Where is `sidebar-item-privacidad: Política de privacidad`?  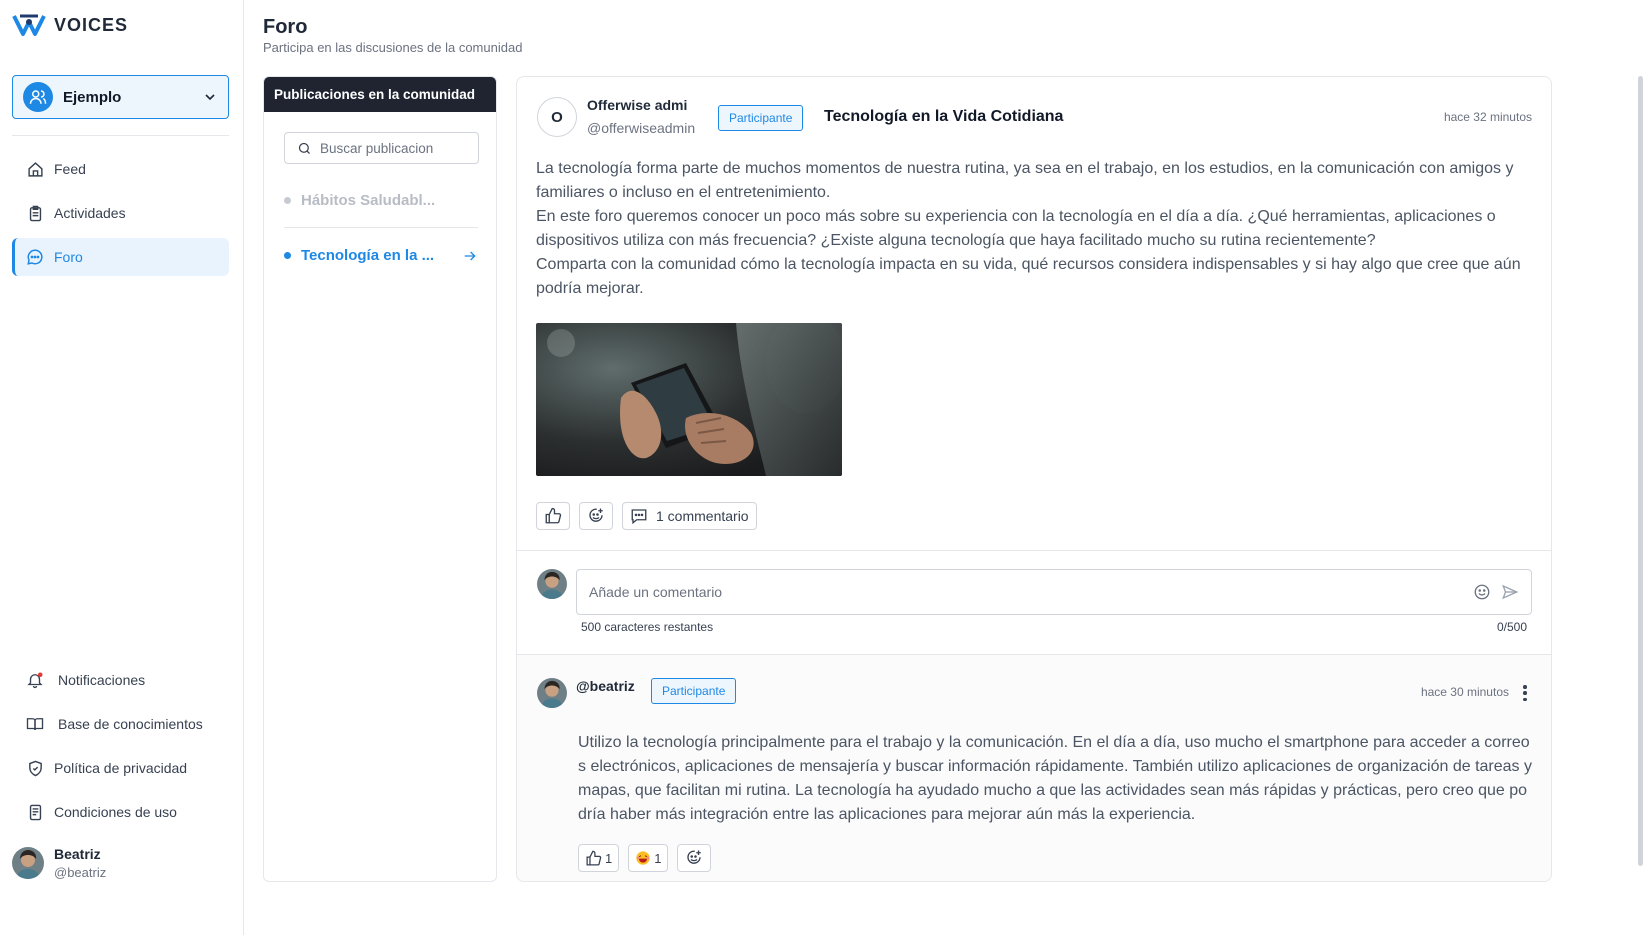 sidebar-item-privacidad: Política de privacidad is located at coordinates (120, 768).